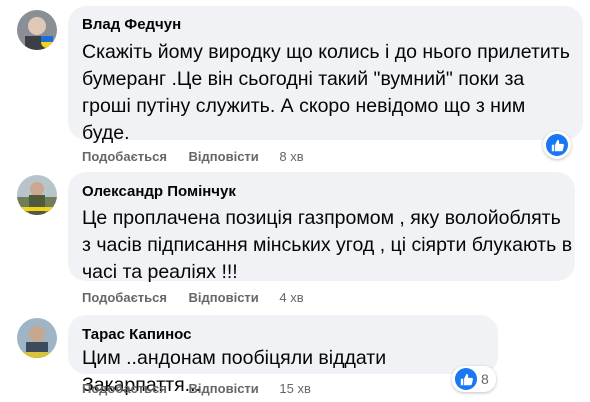  I want to click on comment-author: Влад Федчун, so click(131, 24).